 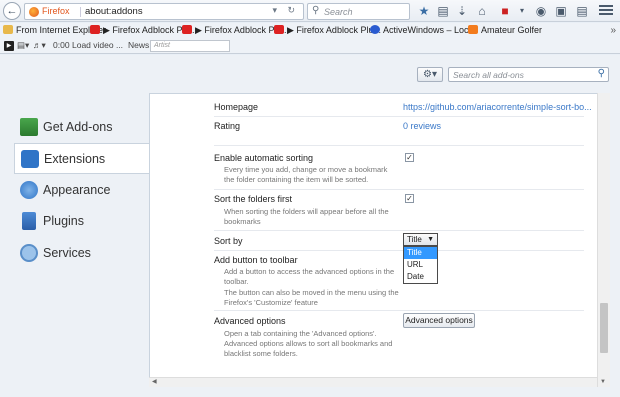 What do you see at coordinates (75, 159) in the screenshot?
I see `category-label: Extensions` at bounding box center [75, 159].